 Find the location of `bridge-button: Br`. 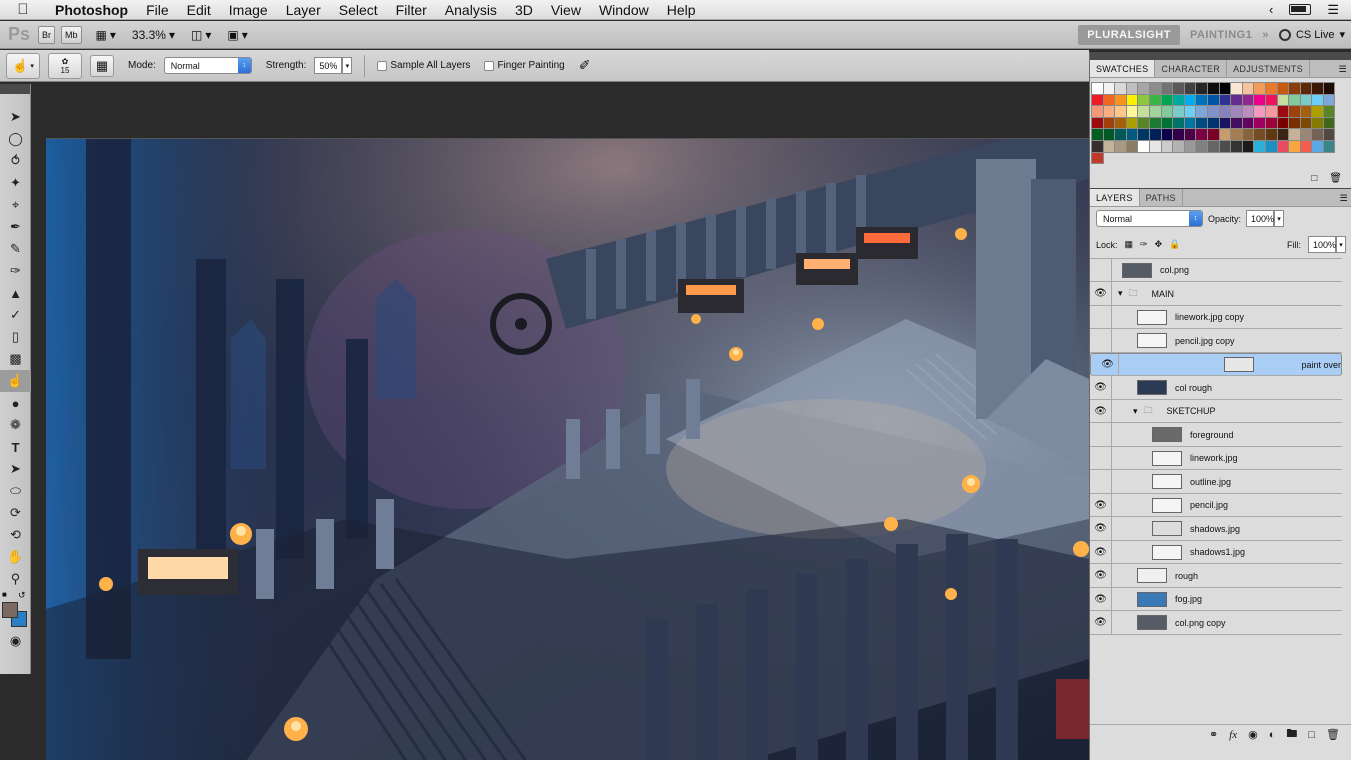

bridge-button: Br is located at coordinates (47, 34).